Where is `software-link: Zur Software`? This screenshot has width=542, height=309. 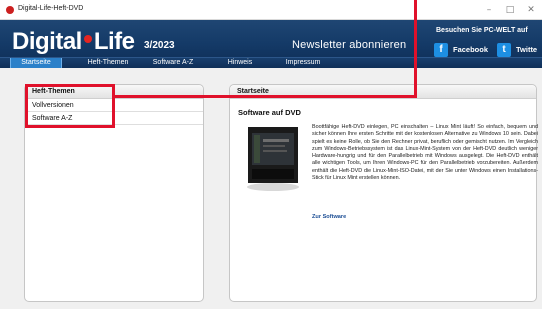 software-link: Zur Software is located at coordinates (329, 217).